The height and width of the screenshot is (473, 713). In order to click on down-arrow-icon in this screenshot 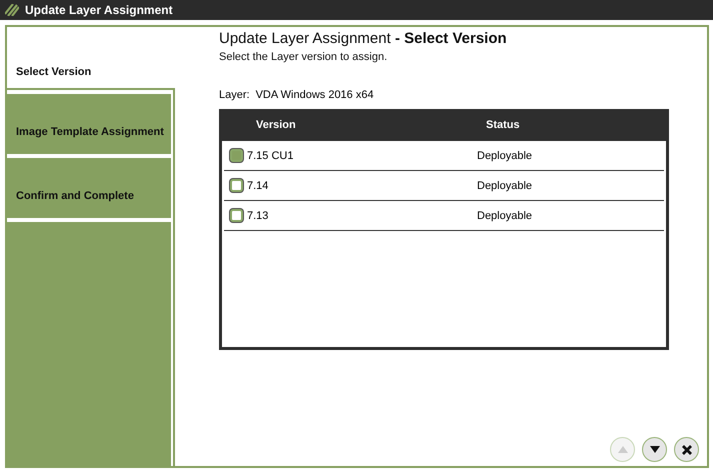, I will do `click(655, 449)`.